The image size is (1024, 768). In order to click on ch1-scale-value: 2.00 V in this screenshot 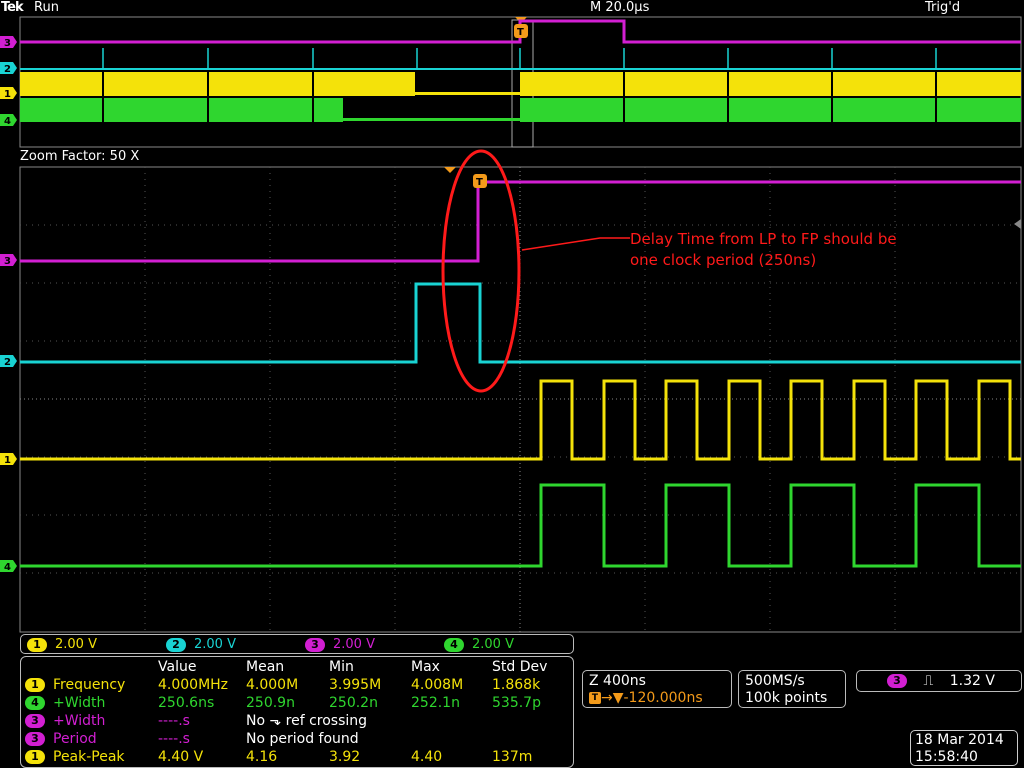, I will do `click(76, 644)`.